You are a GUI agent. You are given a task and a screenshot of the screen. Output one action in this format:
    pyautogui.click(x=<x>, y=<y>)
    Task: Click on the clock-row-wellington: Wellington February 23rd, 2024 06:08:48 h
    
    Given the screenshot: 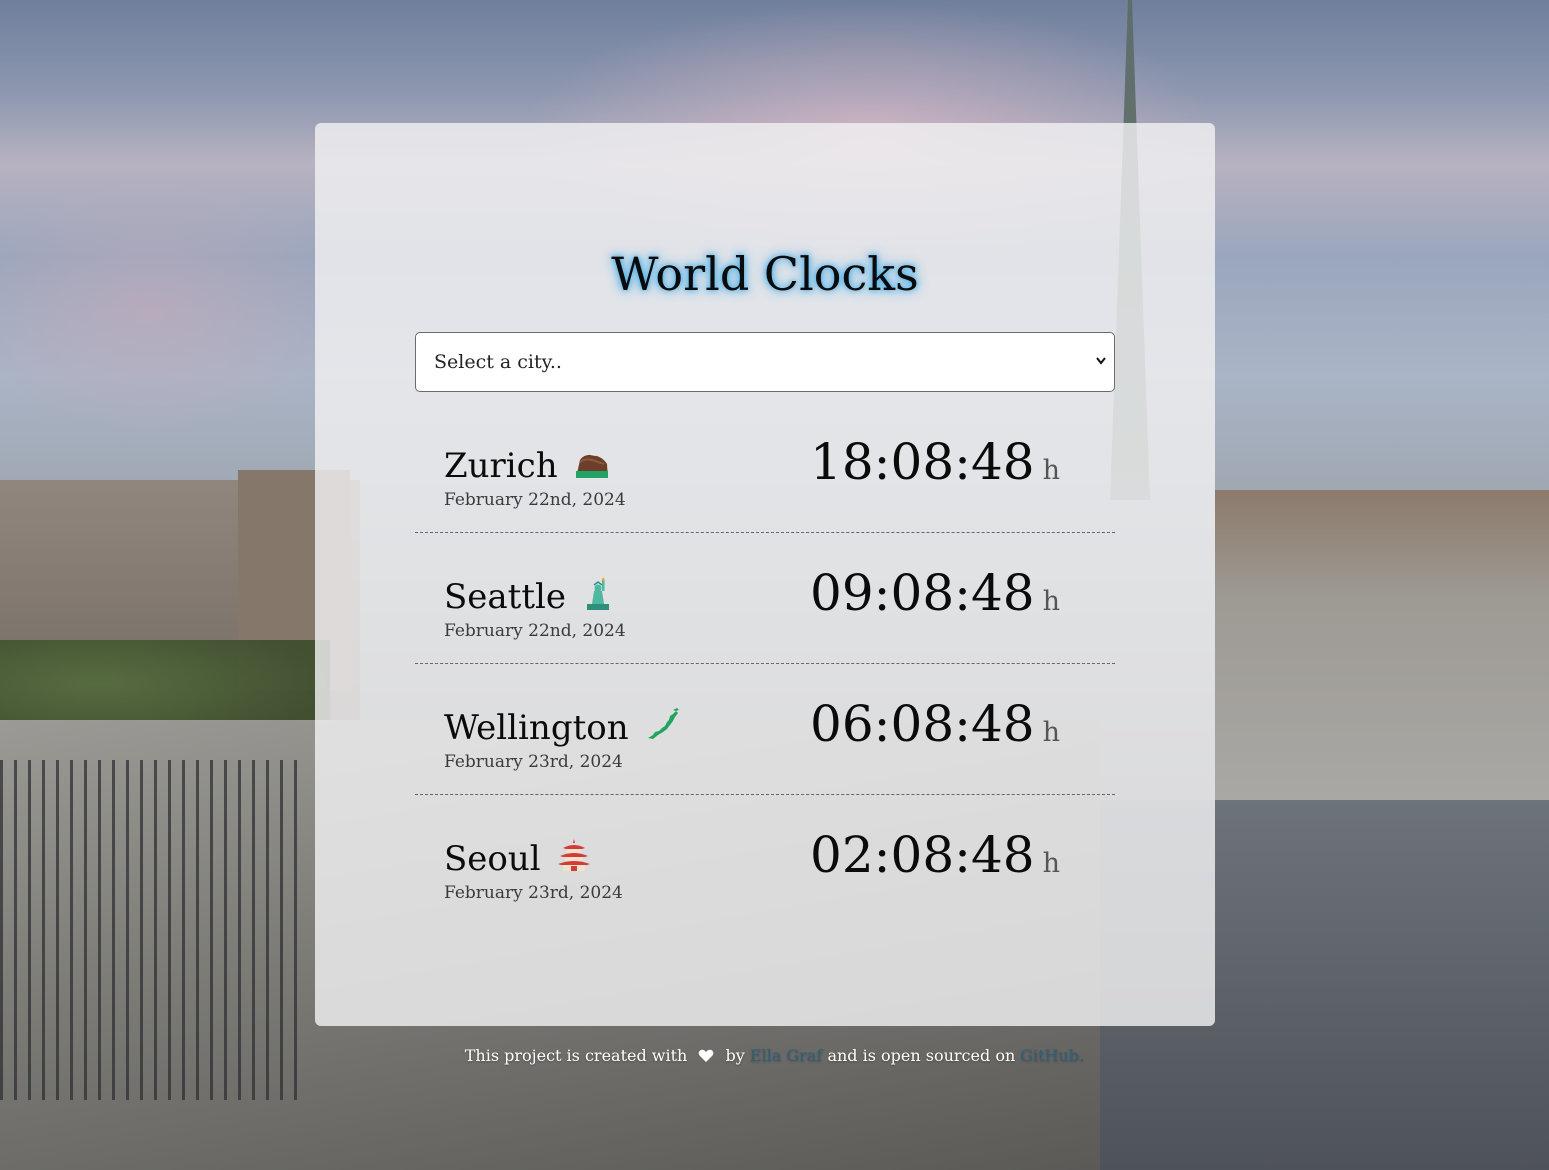 What is the action you would take?
    pyautogui.click(x=765, y=729)
    